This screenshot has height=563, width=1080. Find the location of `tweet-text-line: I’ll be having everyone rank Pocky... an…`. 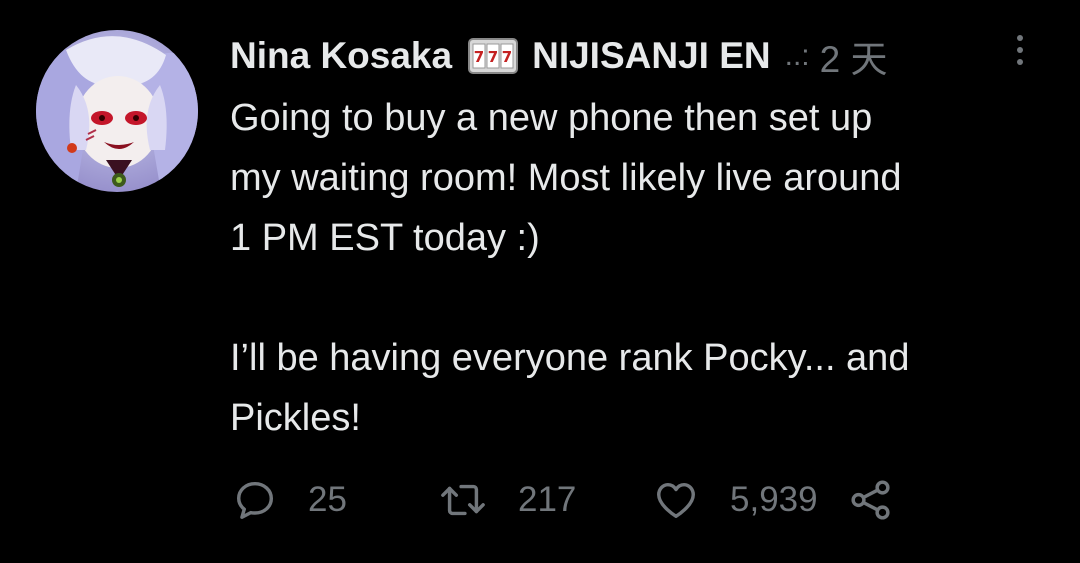

tweet-text-line: I’ll be having everyone rank Pocky... an… is located at coordinates (570, 358).